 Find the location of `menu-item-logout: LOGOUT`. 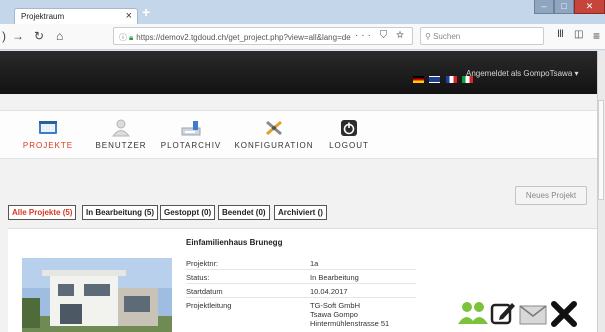

menu-item-logout: LOGOUT is located at coordinates (349, 135).